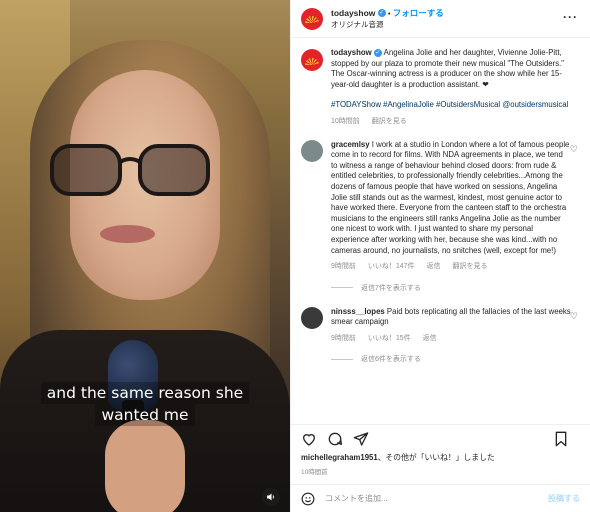 The width and height of the screenshot is (590, 512). I want to click on header-username: todayshow, so click(353, 13).